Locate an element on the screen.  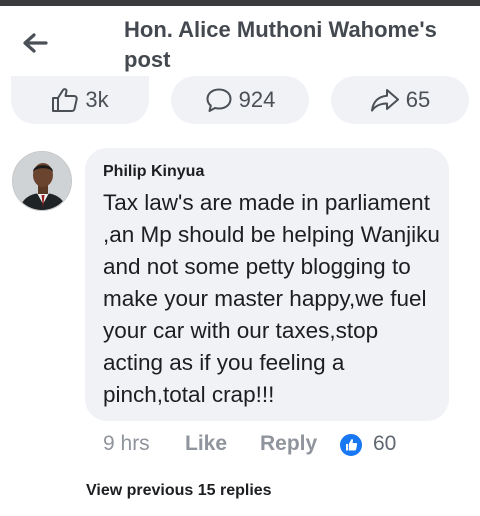
comment-button: 924 is located at coordinates (240, 100).